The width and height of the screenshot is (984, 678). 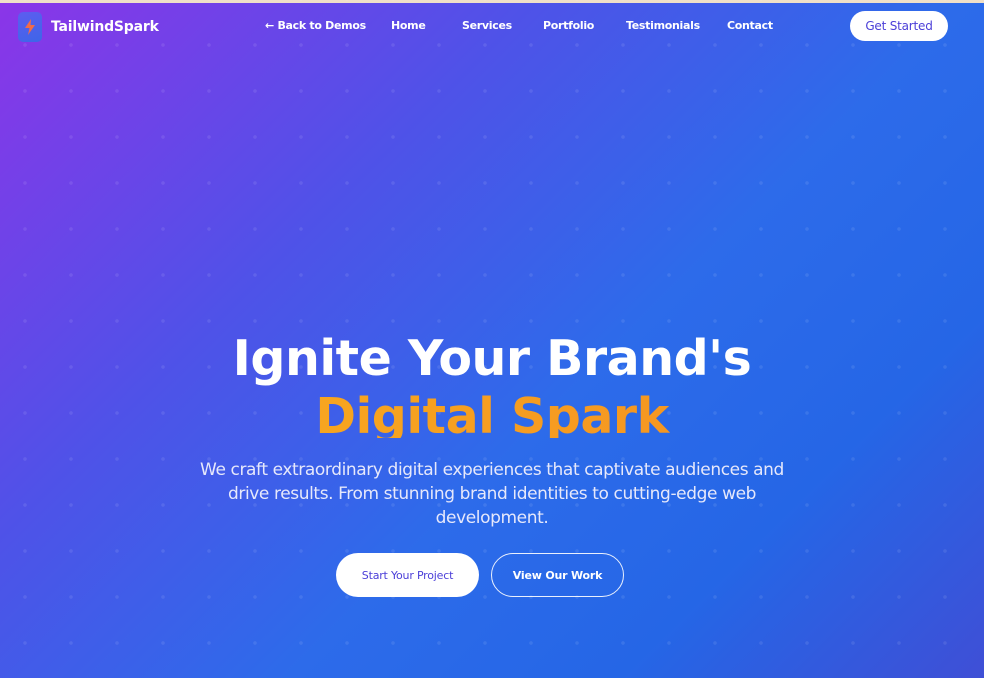 I want to click on nav-contact: Contact, so click(x=750, y=25).